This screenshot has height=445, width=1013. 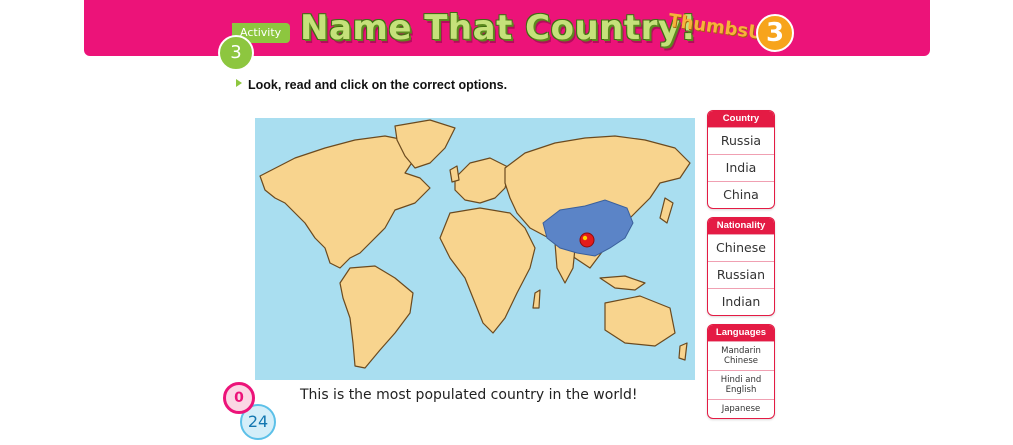 What do you see at coordinates (487, 270) in the screenshot?
I see `africa-shape` at bounding box center [487, 270].